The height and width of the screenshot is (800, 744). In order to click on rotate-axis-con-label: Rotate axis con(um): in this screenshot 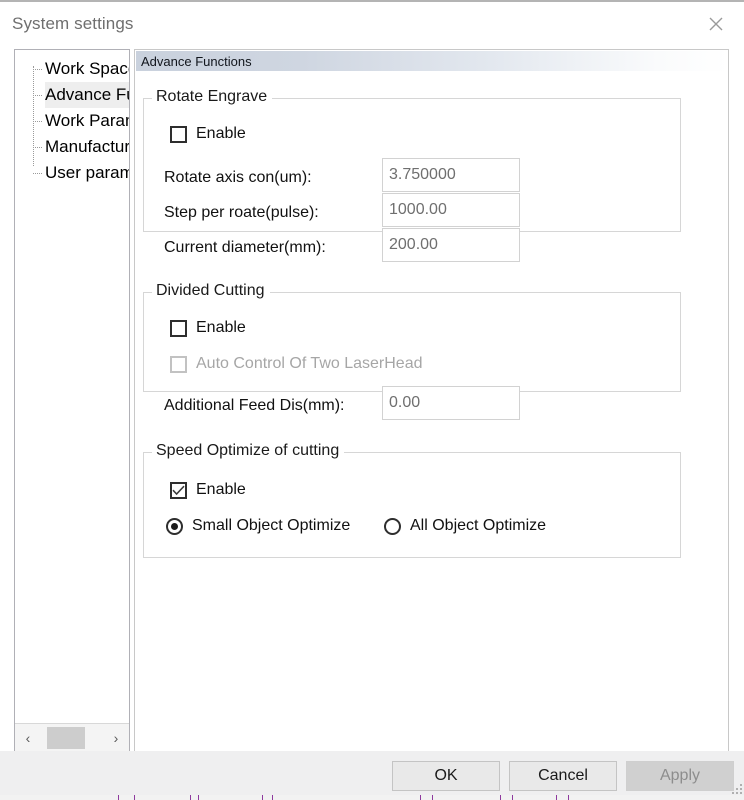, I will do `click(238, 177)`.